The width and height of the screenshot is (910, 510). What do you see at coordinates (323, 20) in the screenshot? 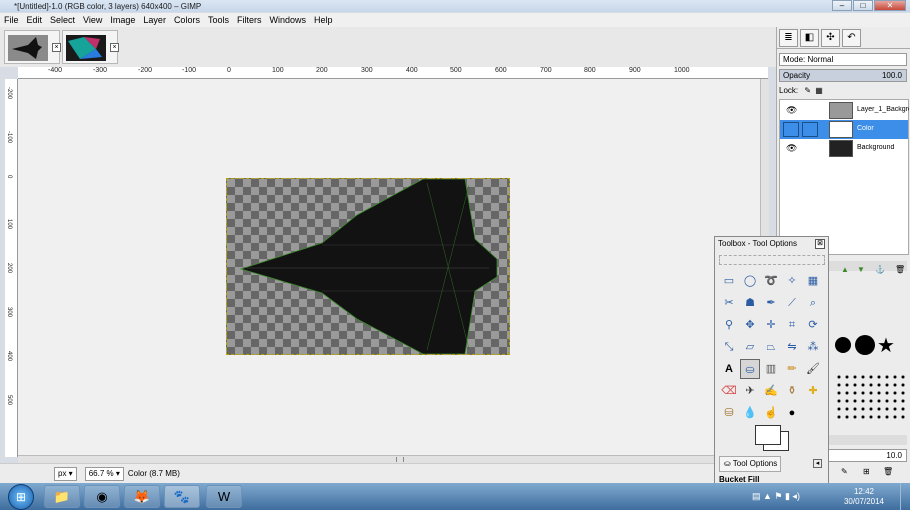
I see `menu-help: Help` at bounding box center [323, 20].